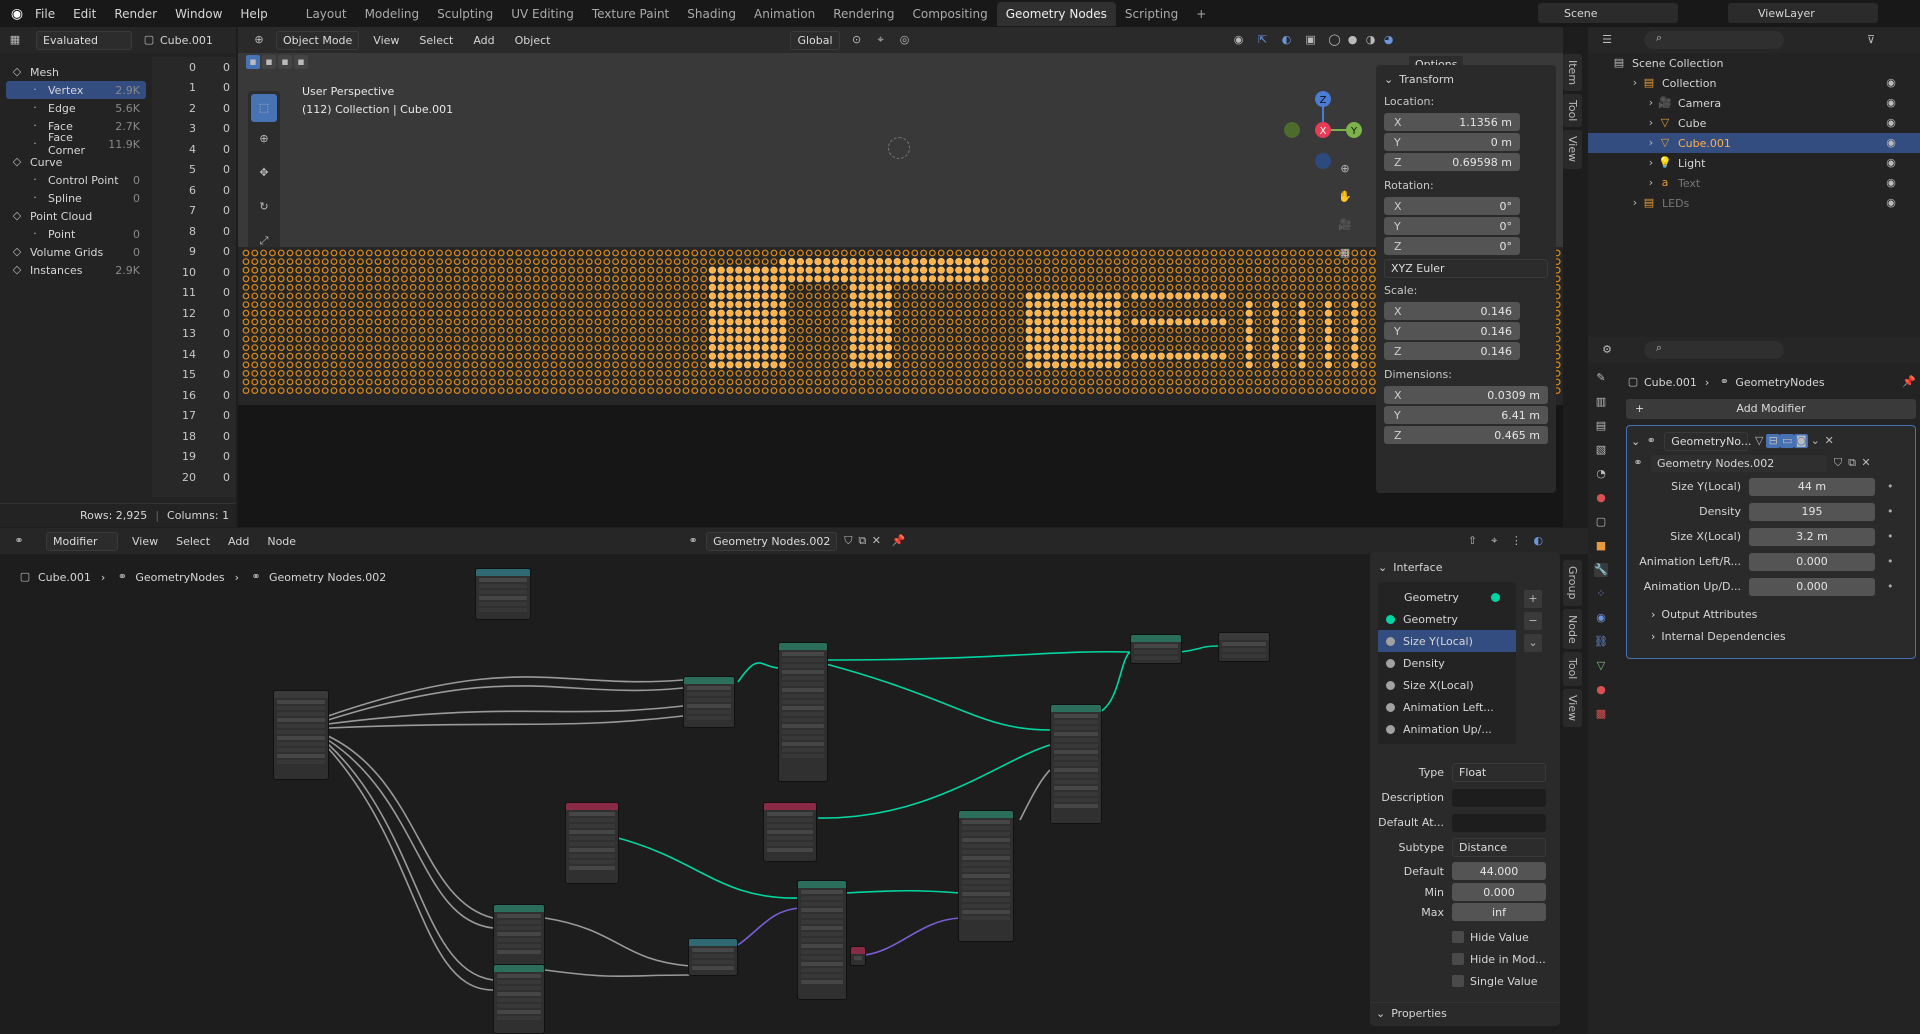 The height and width of the screenshot is (1034, 1920). Describe the element at coordinates (815, 40) in the screenshot. I see `transform-orientation-dropdown: Global` at that location.